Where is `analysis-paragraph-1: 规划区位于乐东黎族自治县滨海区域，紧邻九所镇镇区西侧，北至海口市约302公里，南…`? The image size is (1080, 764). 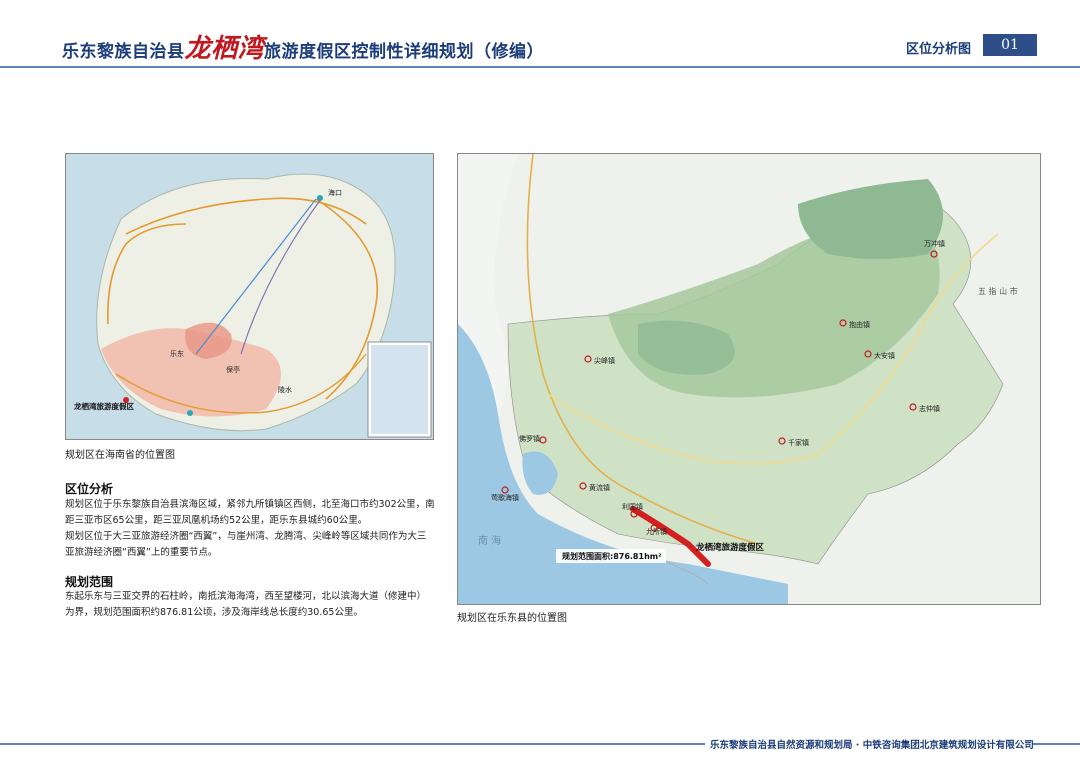
analysis-paragraph-1: 规划区位于乐东黎族自治县滨海区域，紧邻九所镇镇区西侧，北至海口市约302公里，南… is located at coordinates (250, 512).